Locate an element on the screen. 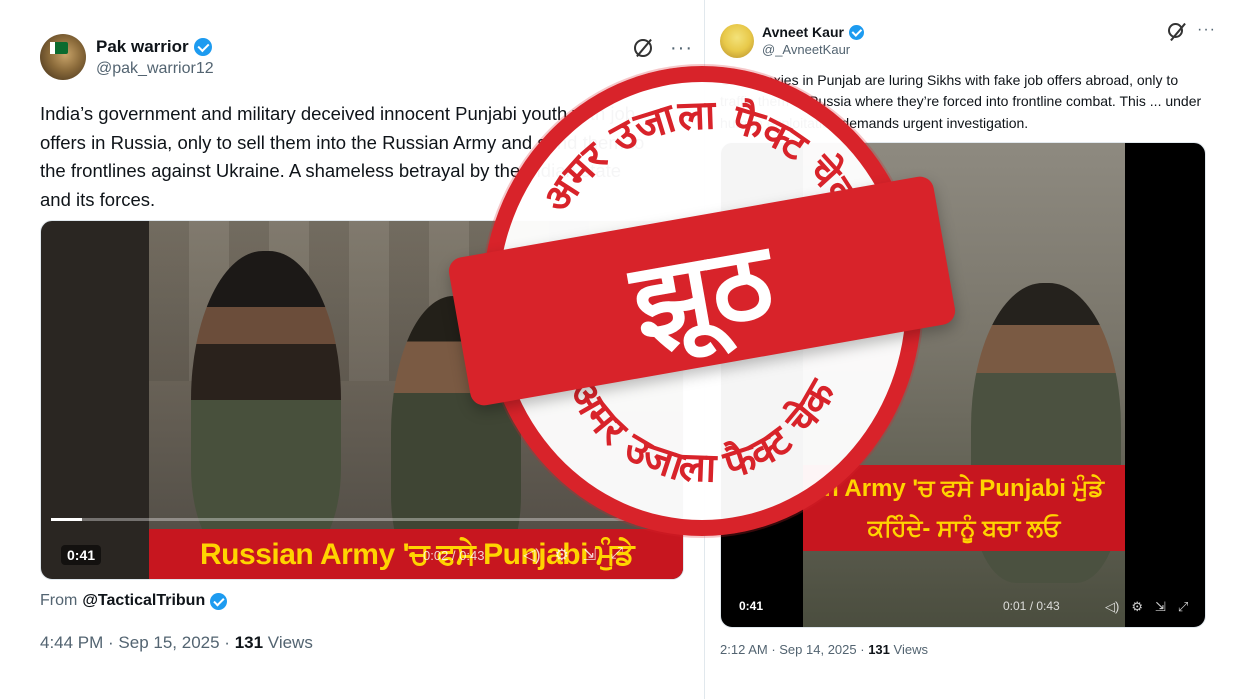 The image size is (1242, 699). tweet-date: Sep 15, 2025 is located at coordinates (168, 642).